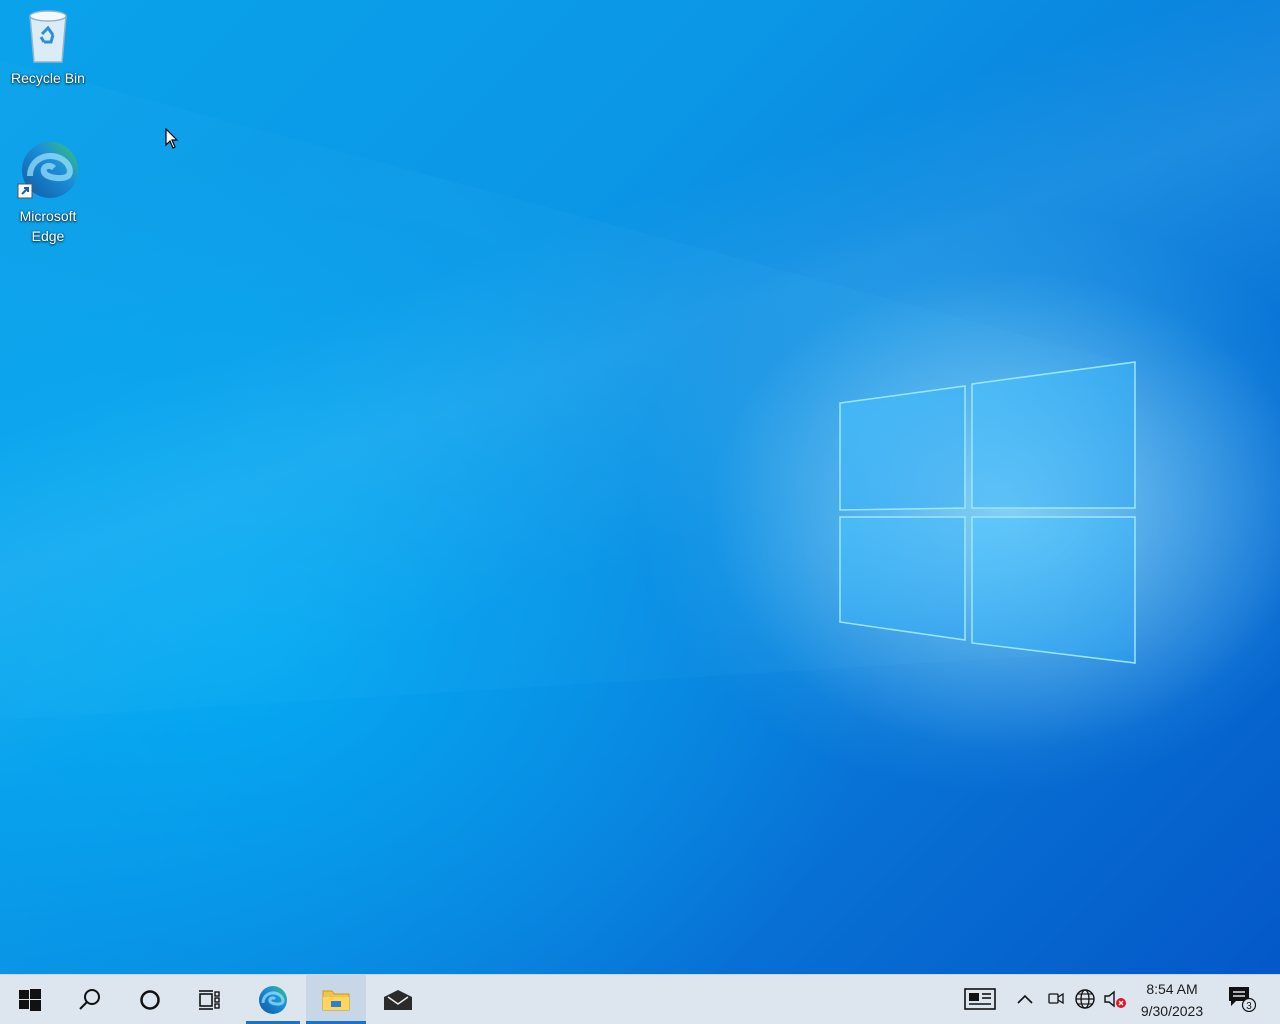  I want to click on cortana-button, so click(150, 999).